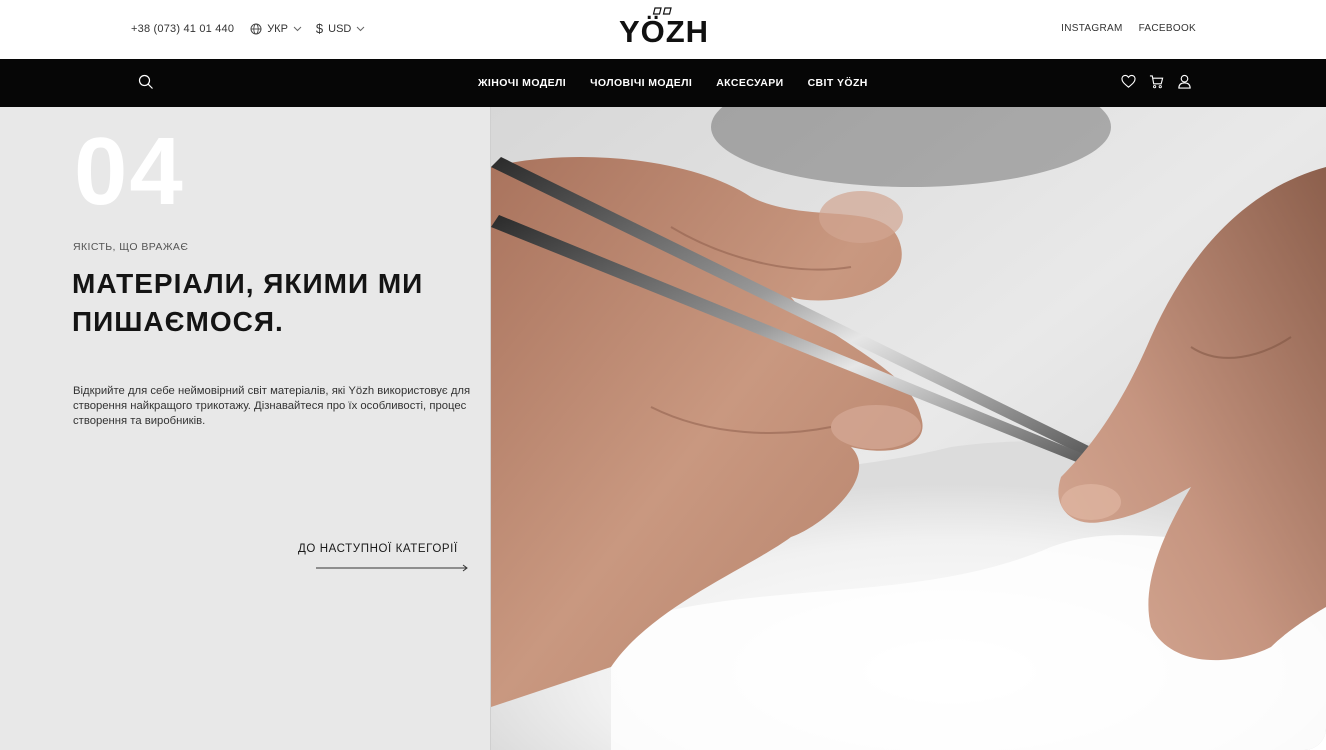 The height and width of the screenshot is (750, 1326). I want to click on top-bar-left: +38 (073) 41 01 440 УКР $ USD, so click(255, 28).